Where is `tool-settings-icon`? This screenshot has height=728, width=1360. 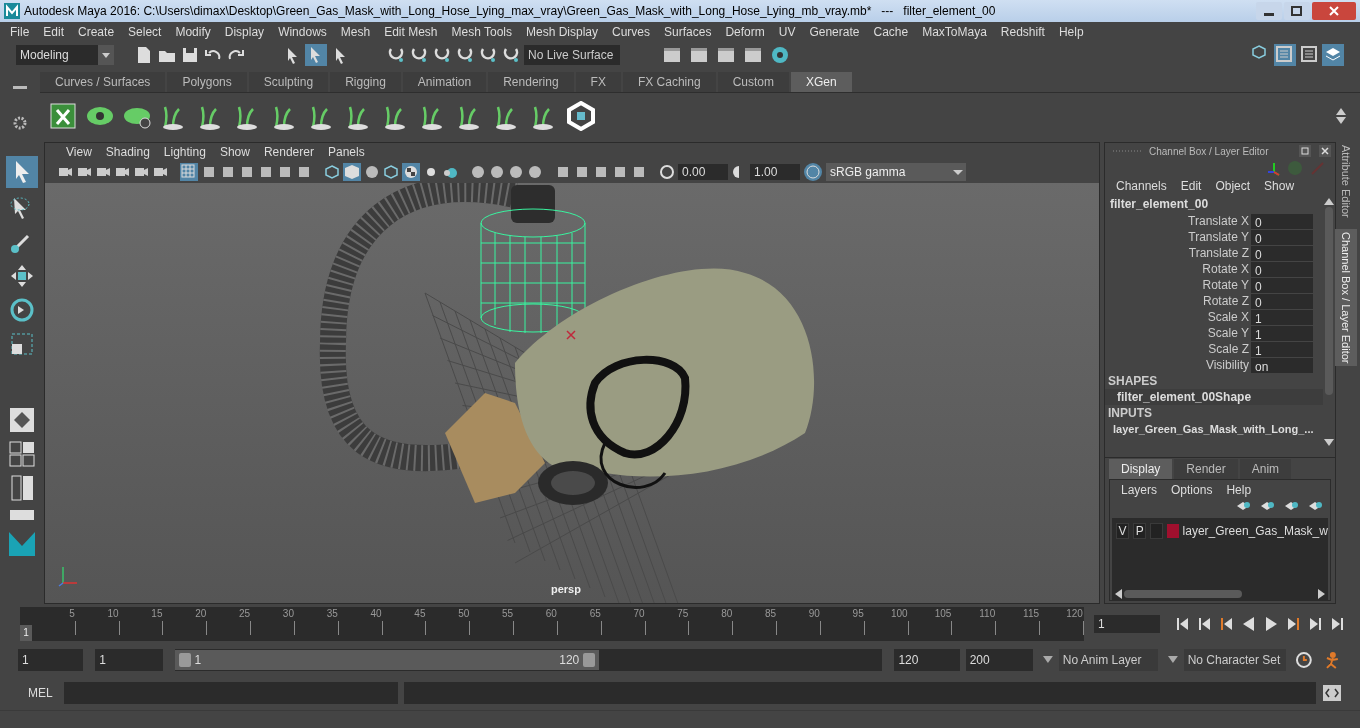
tool-settings-icon is located at coordinates (1309, 54).